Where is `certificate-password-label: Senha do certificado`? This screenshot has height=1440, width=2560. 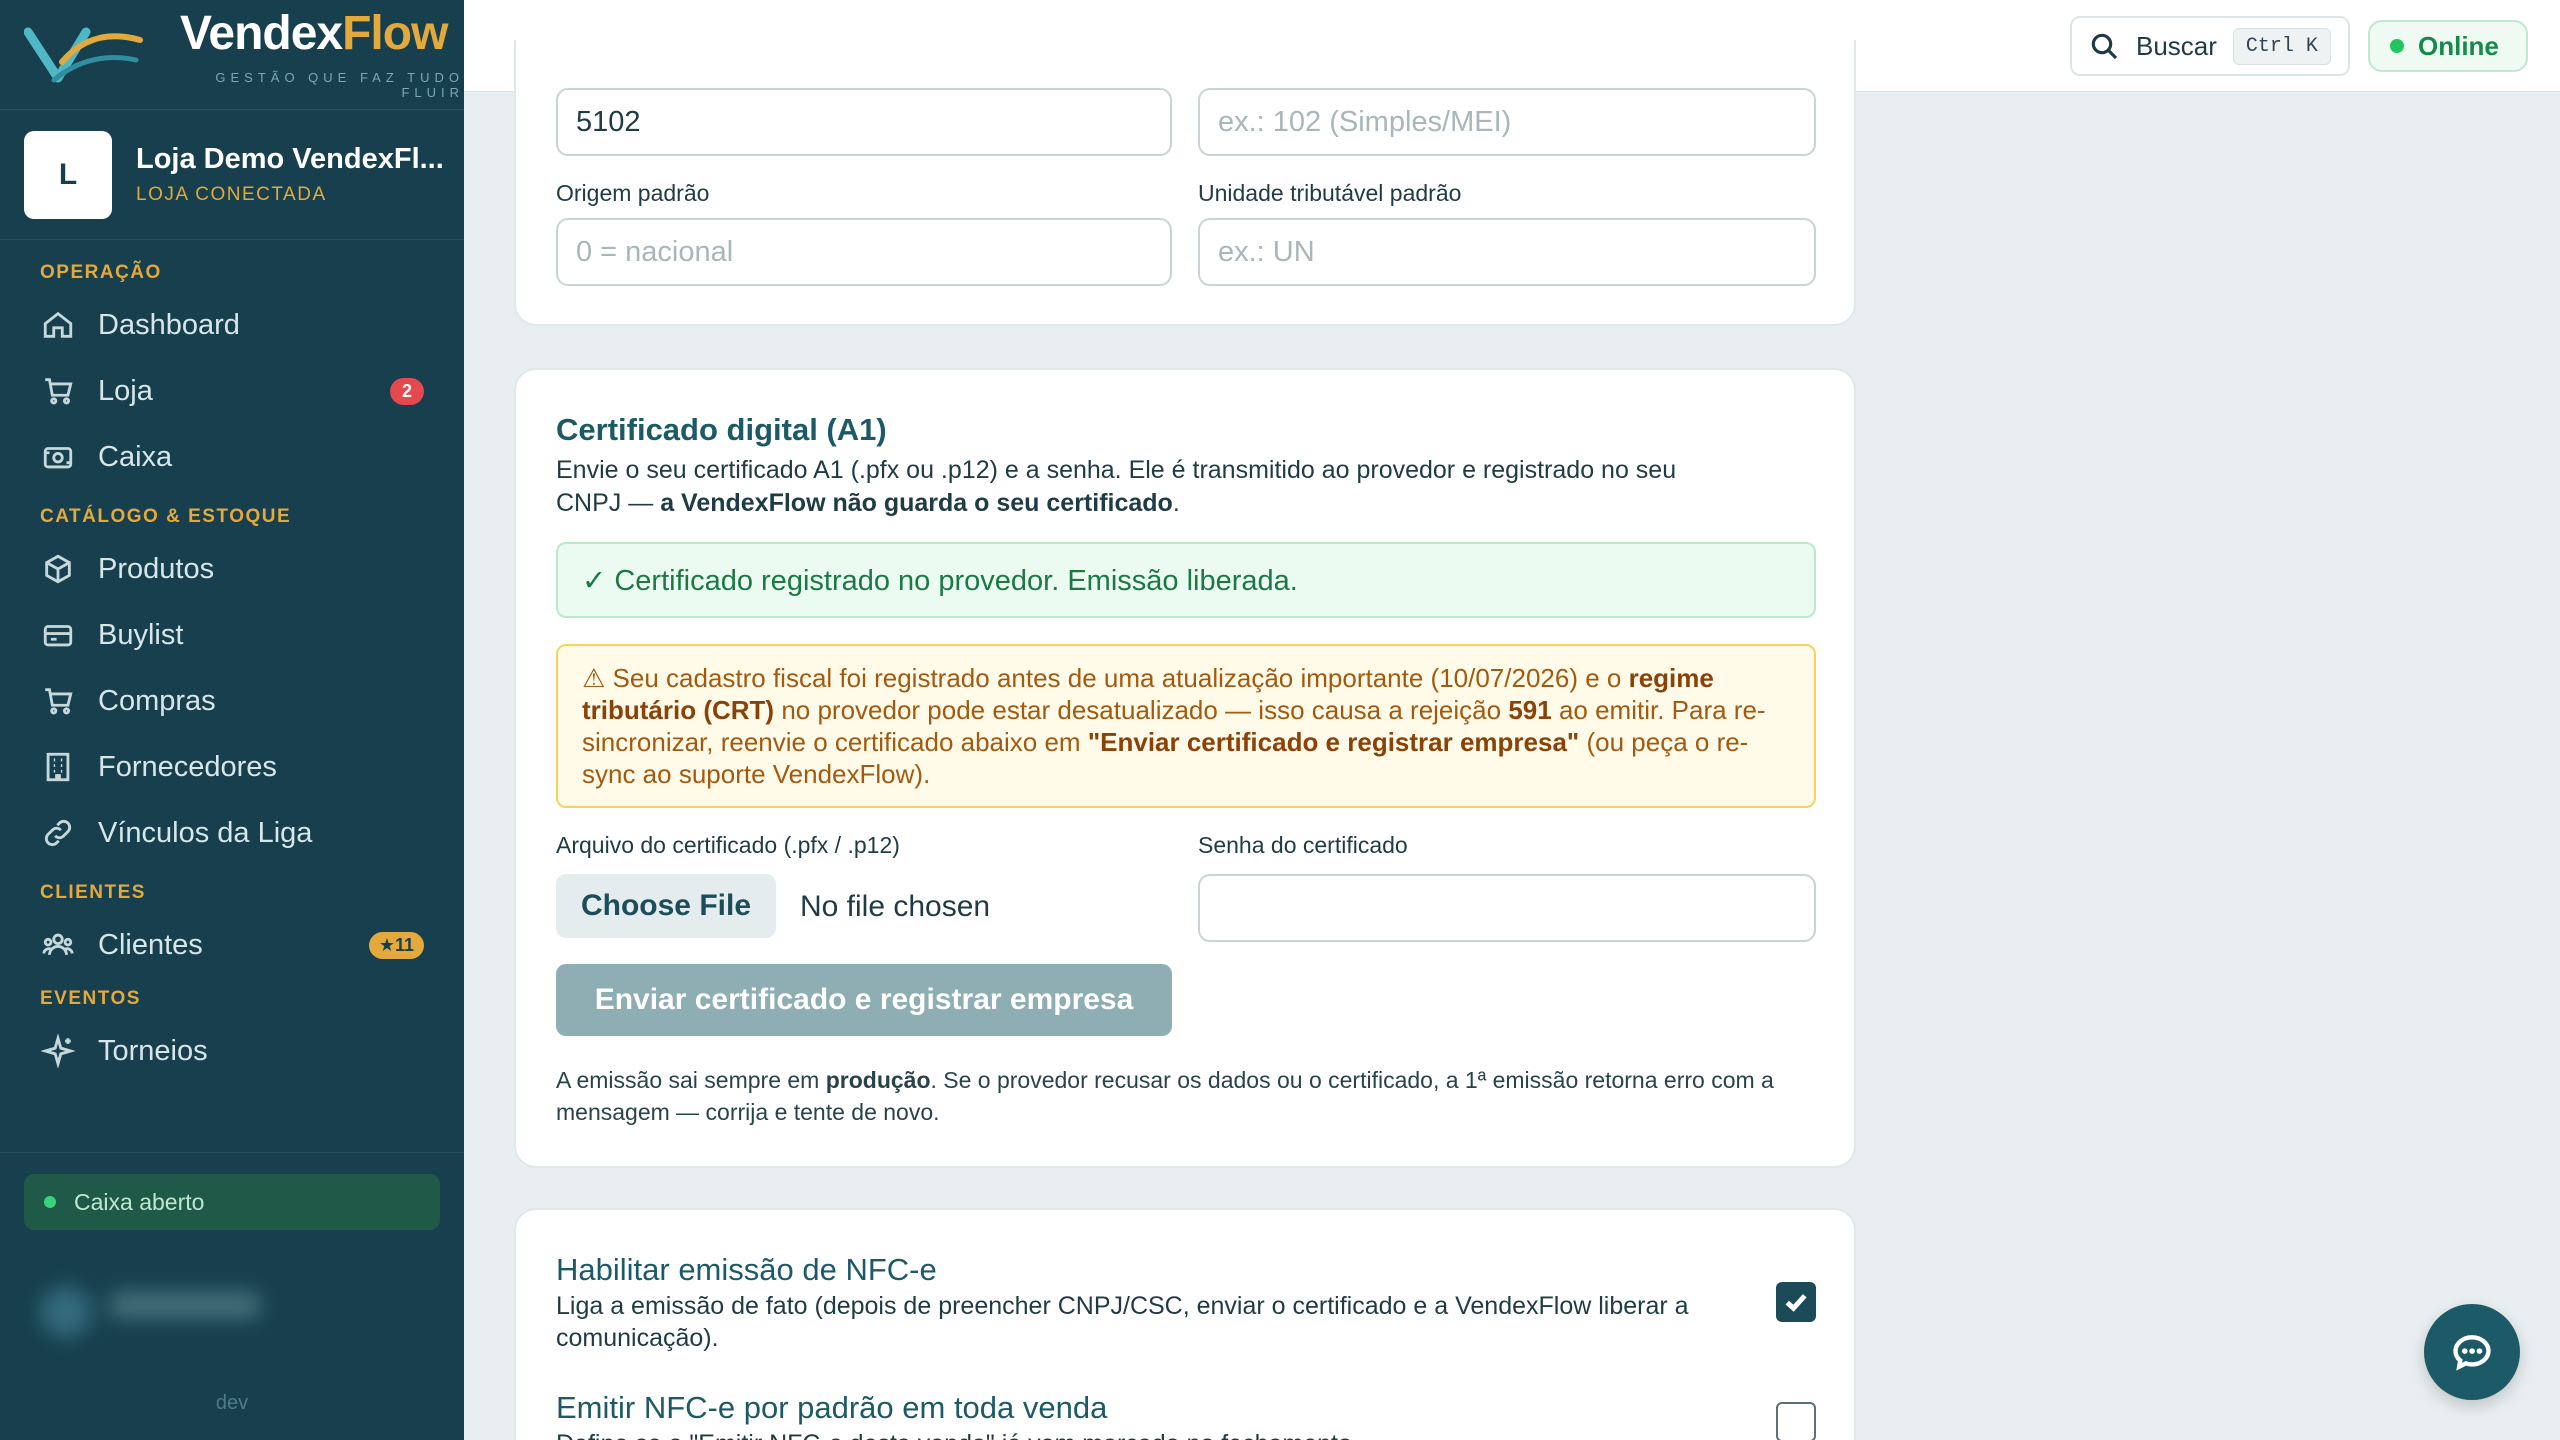
certificate-password-label: Senha do certificado is located at coordinates (1303, 845).